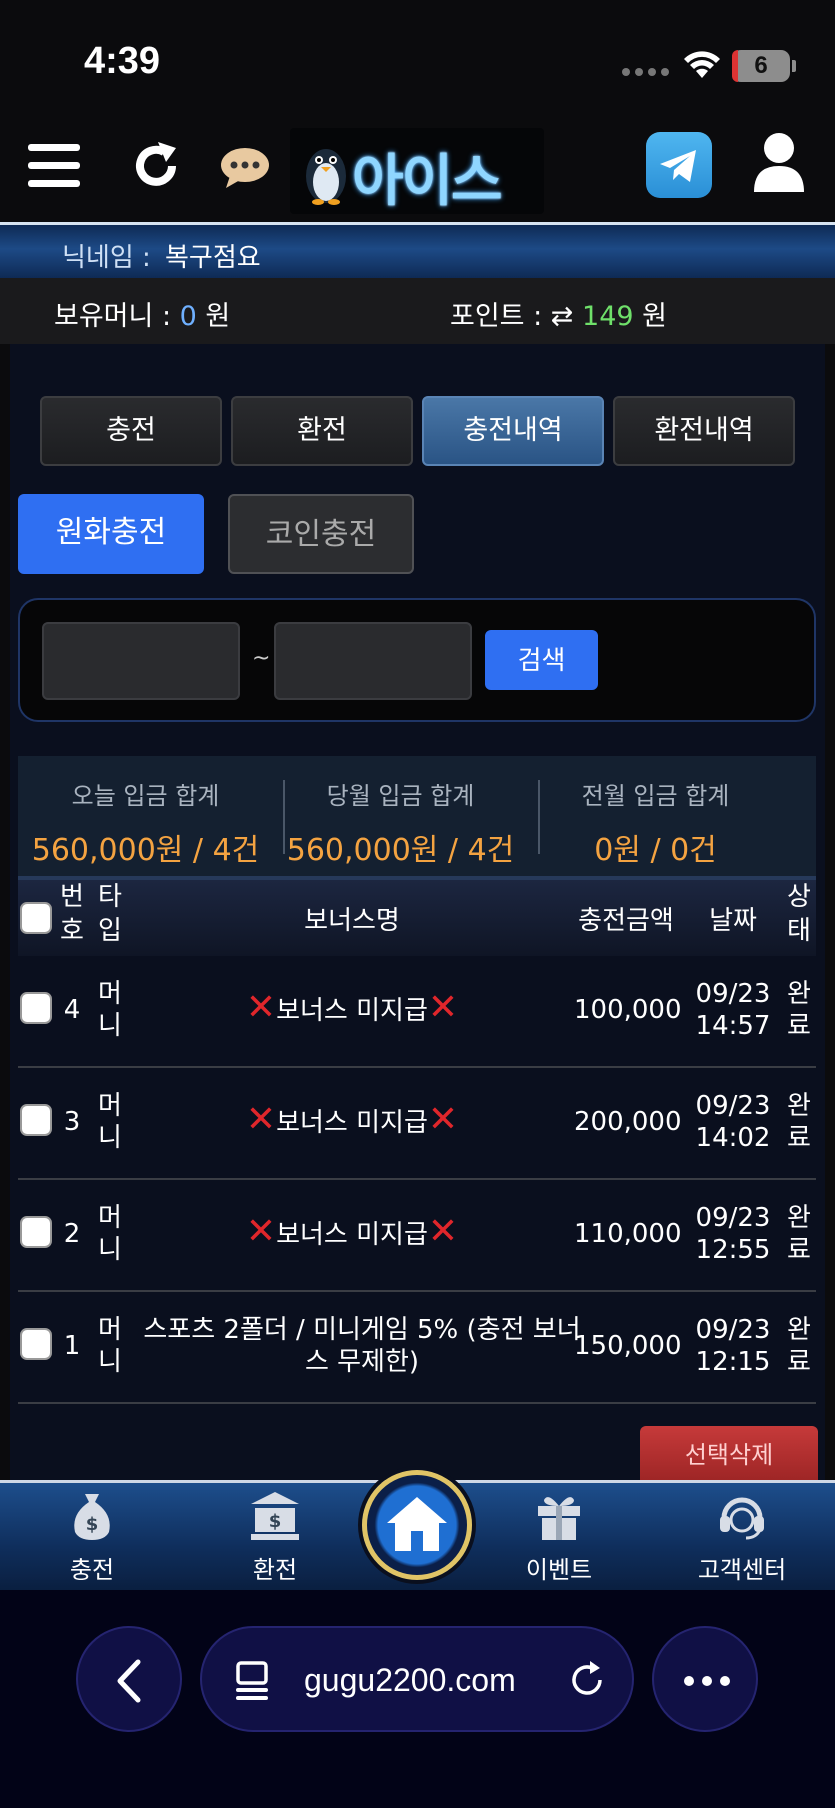  What do you see at coordinates (779, 162) in the screenshot?
I see `user-icon` at bounding box center [779, 162].